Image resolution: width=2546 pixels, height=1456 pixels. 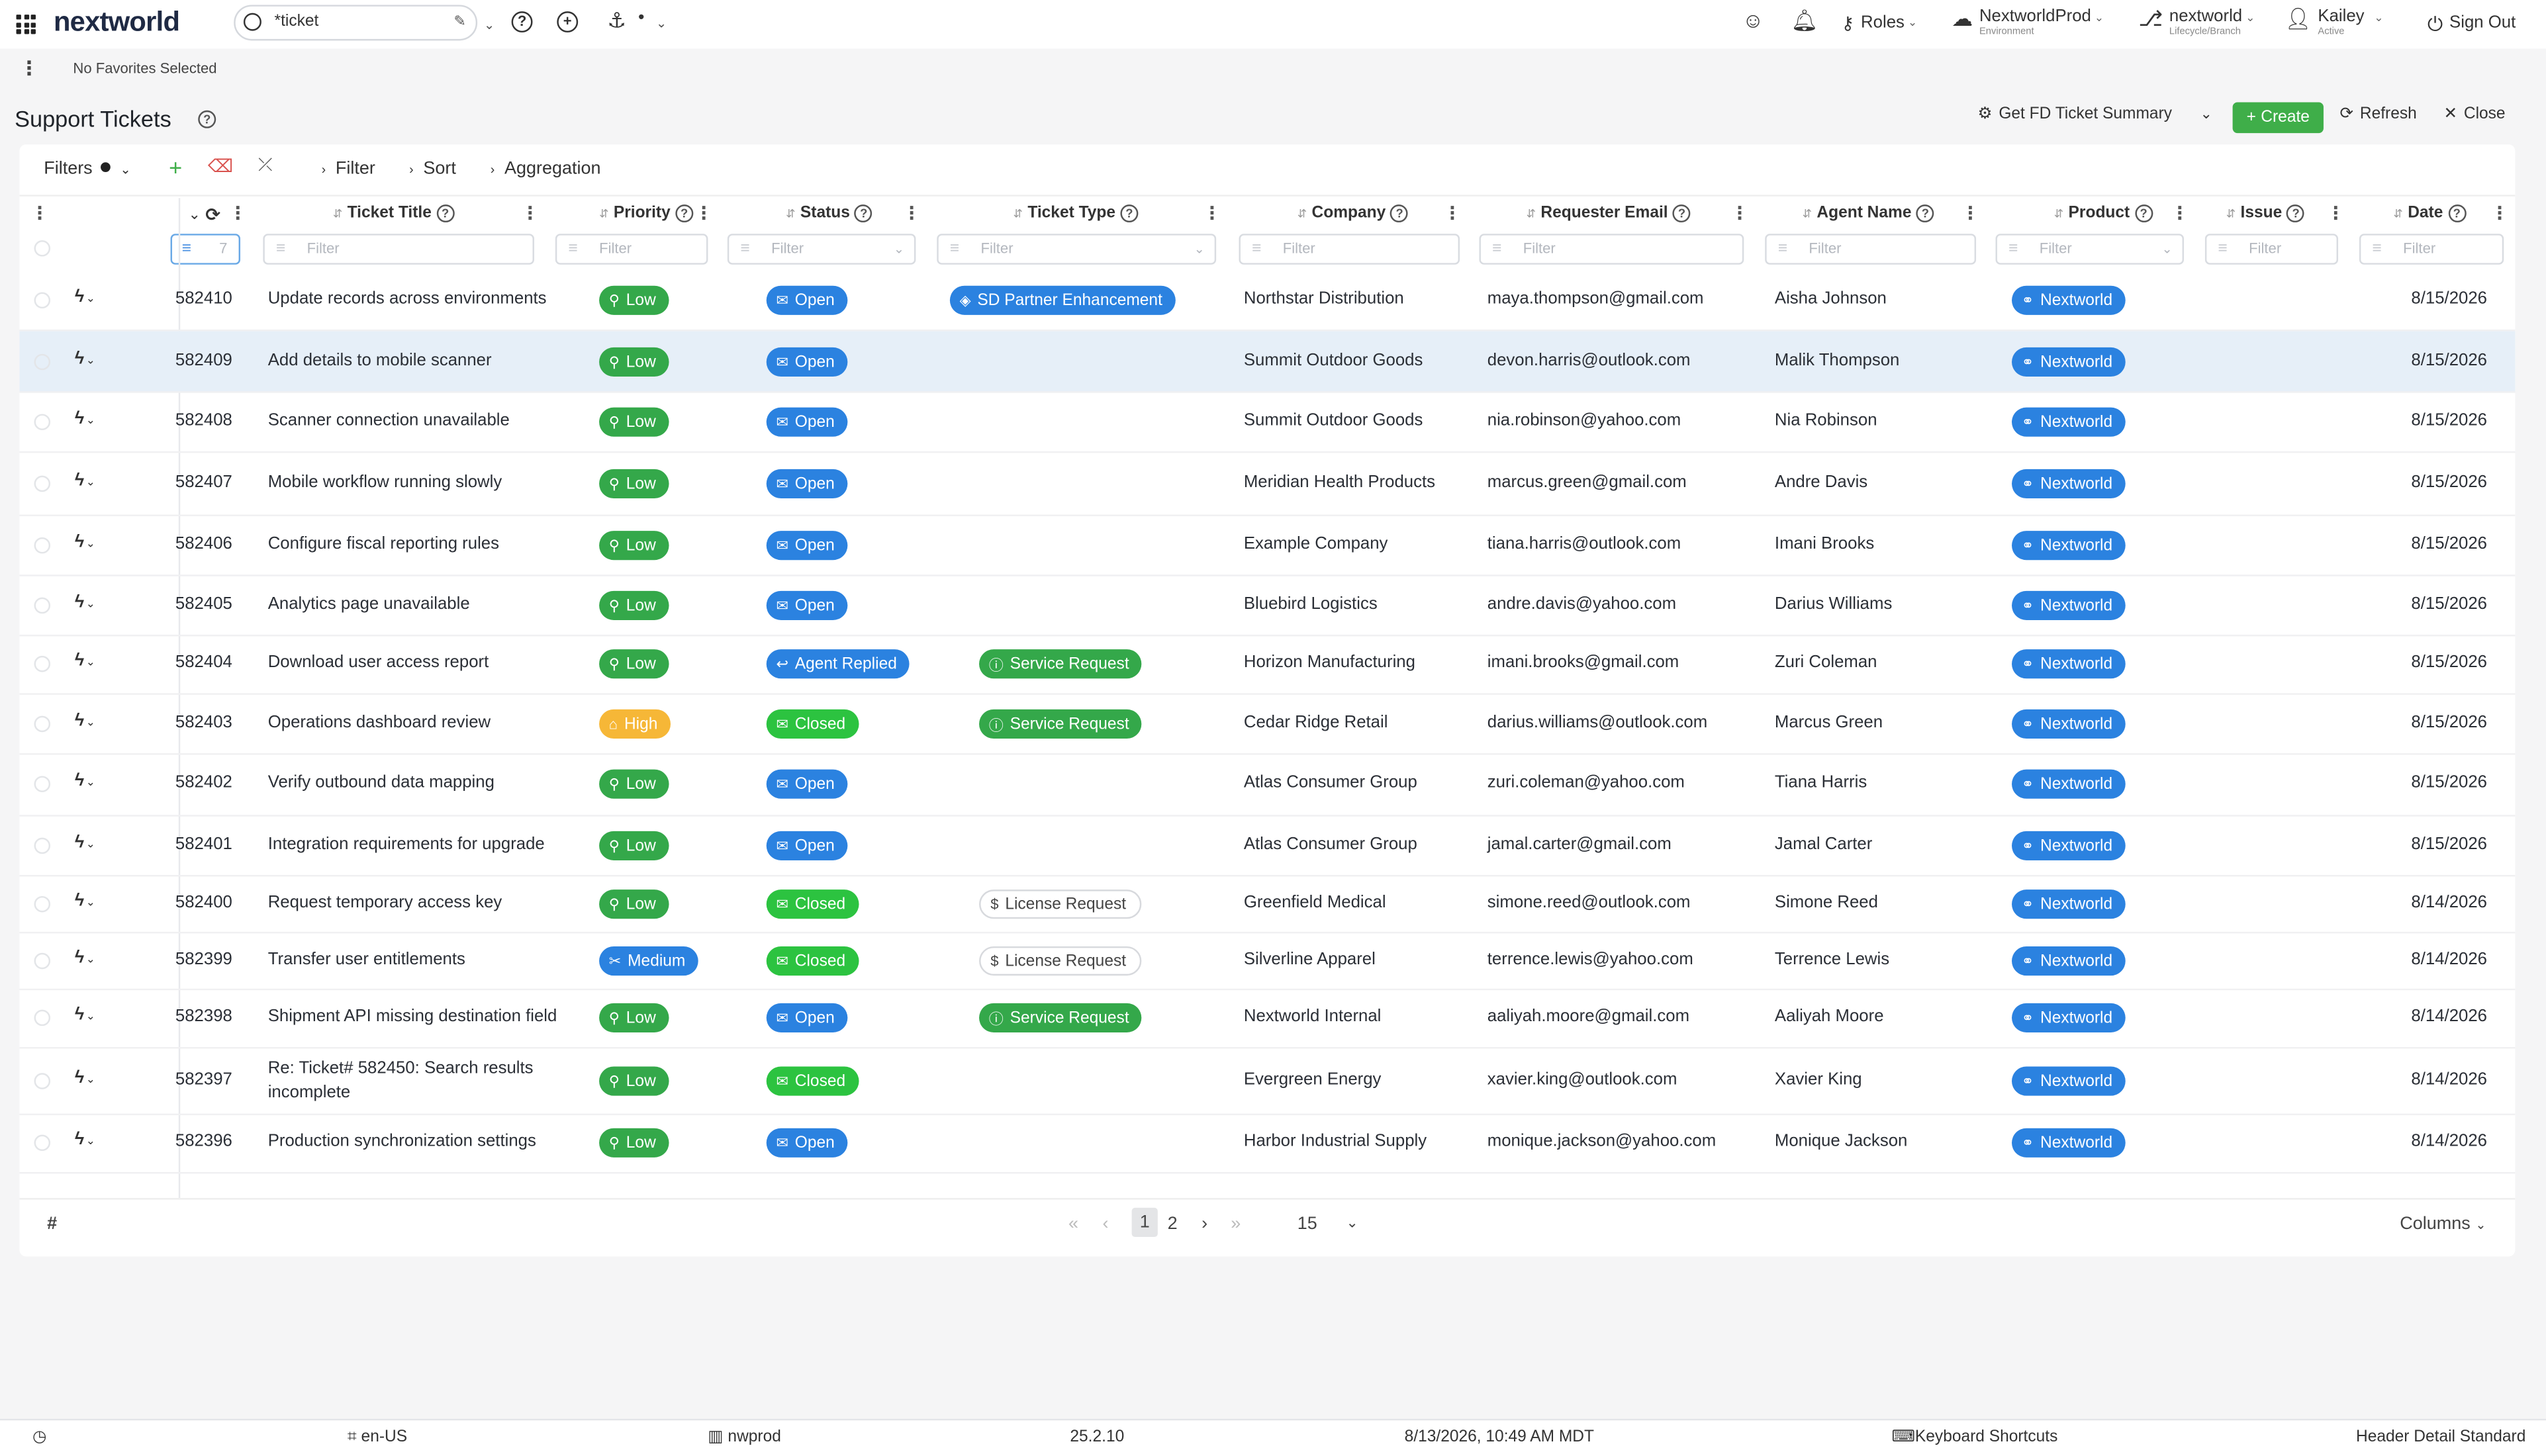 I want to click on email-filter-input: Filter, so click(x=1611, y=250).